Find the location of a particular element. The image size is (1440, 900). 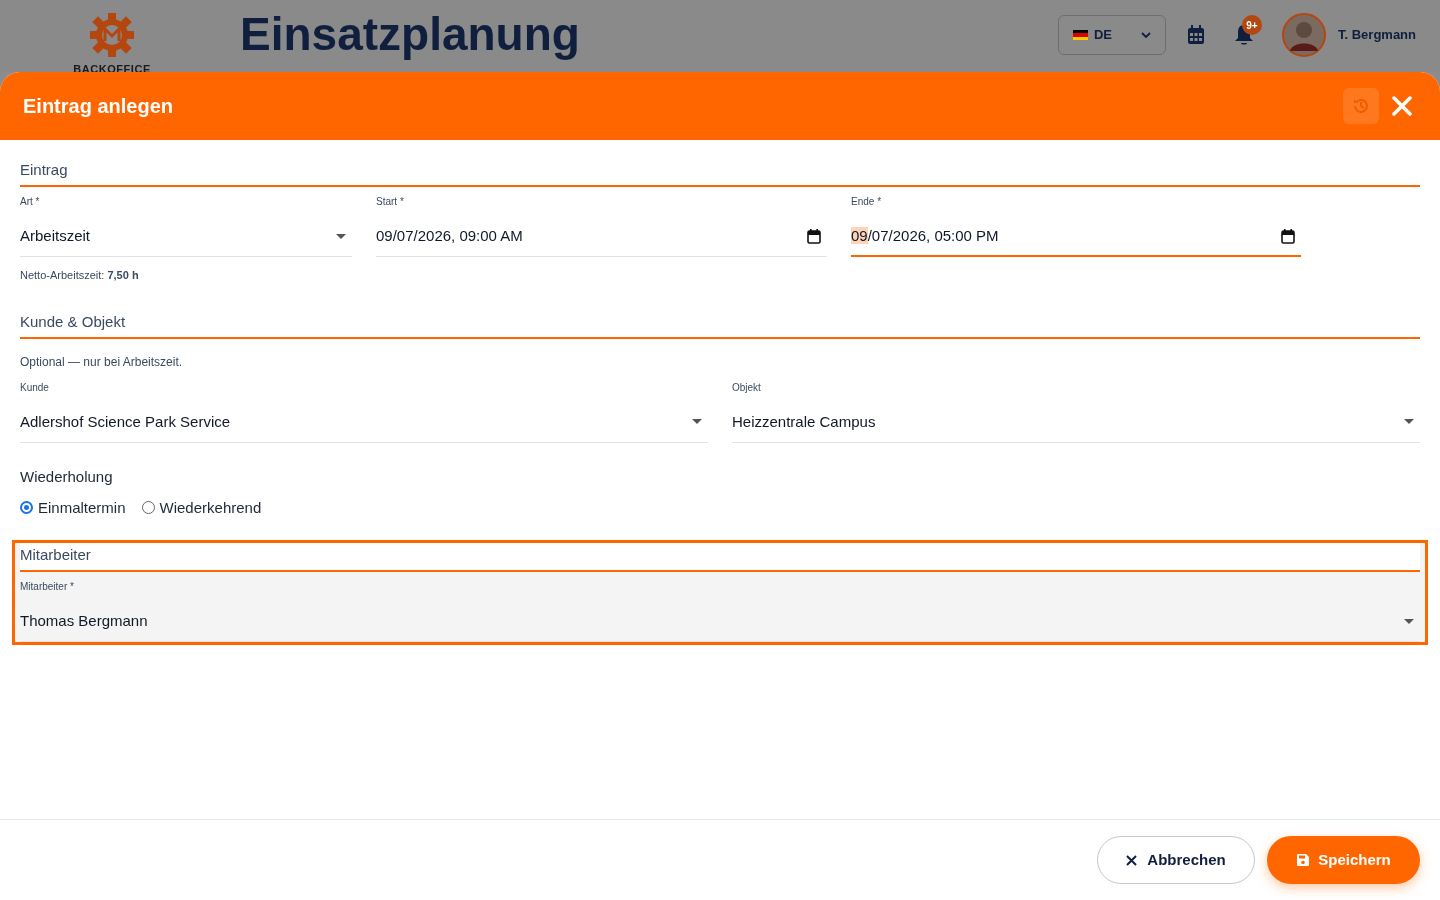

section-note: Optional — nur bei Arbeitszeit. is located at coordinates (102, 362).